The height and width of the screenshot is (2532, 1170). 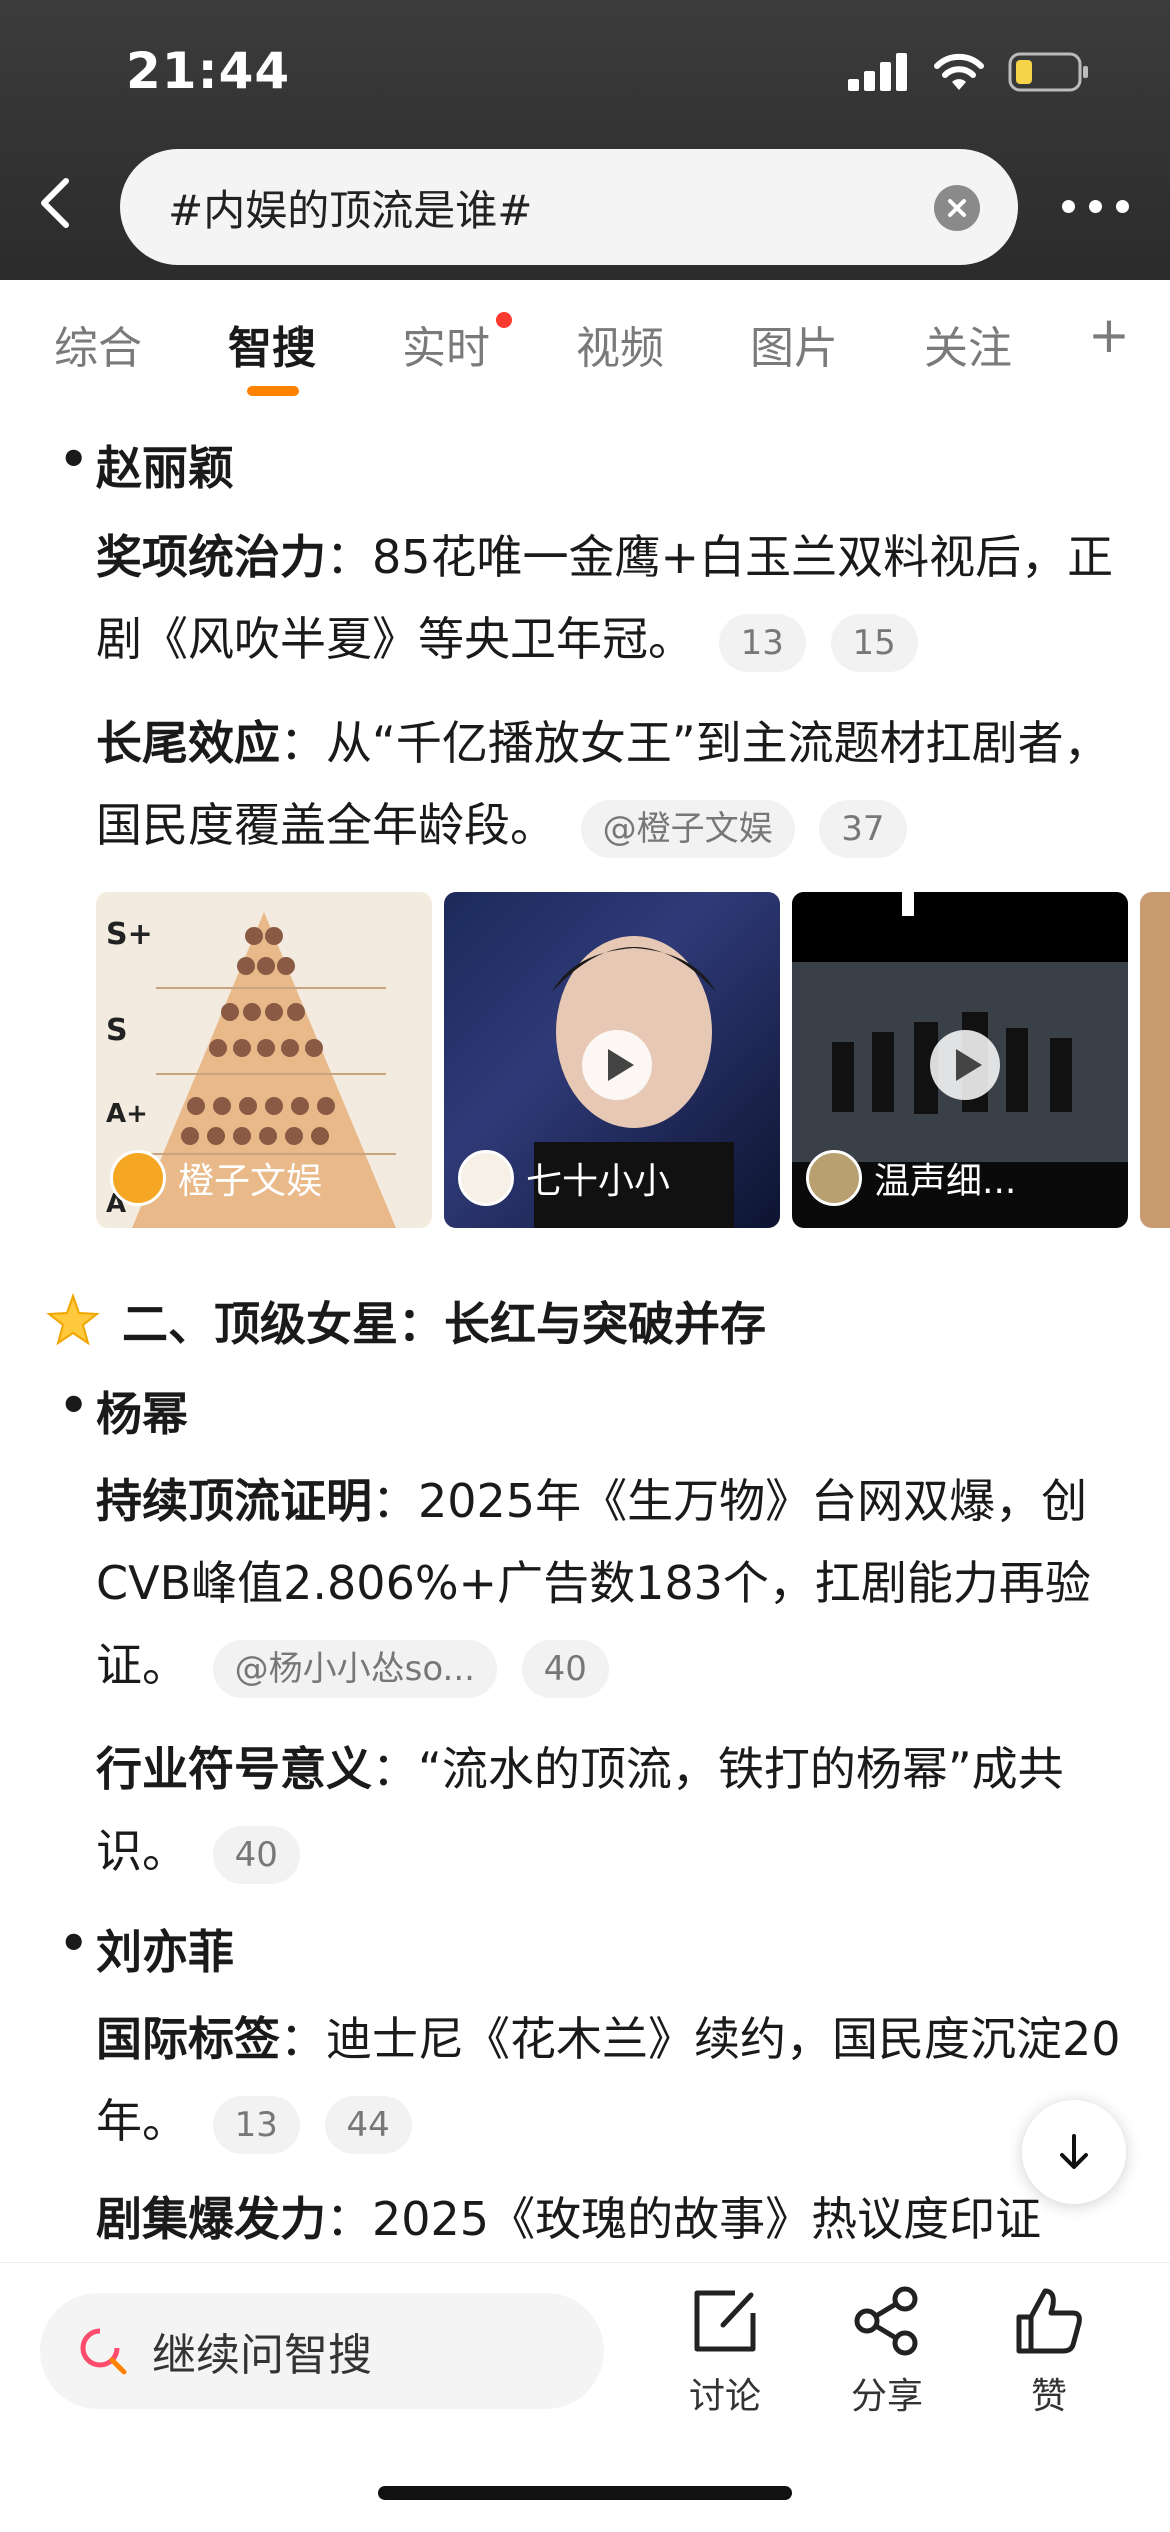 I want to click on tab-video: 视频, so click(x=620, y=344).